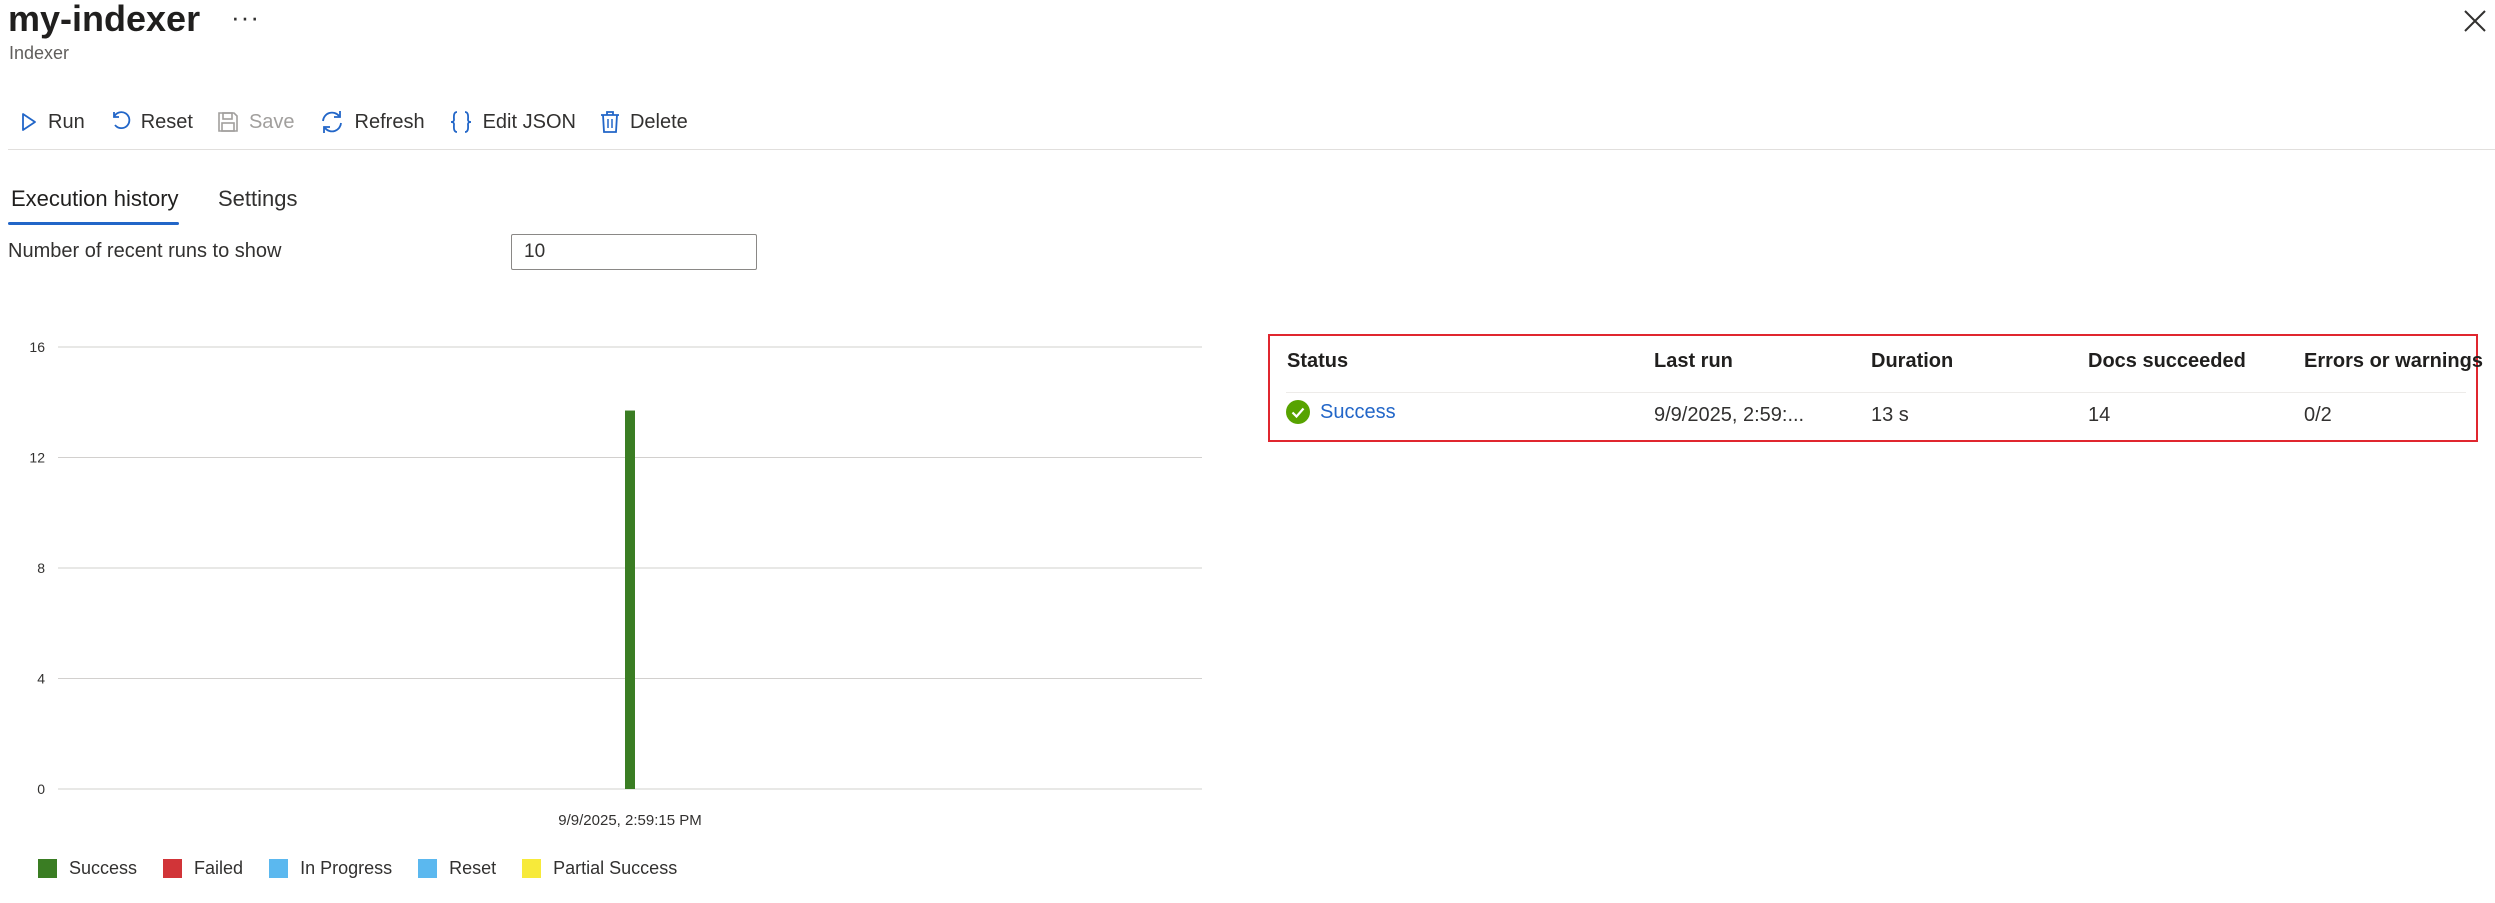 The image size is (2495, 903). Describe the element at coordinates (121, 120) in the screenshot. I see `undo-icon` at that location.